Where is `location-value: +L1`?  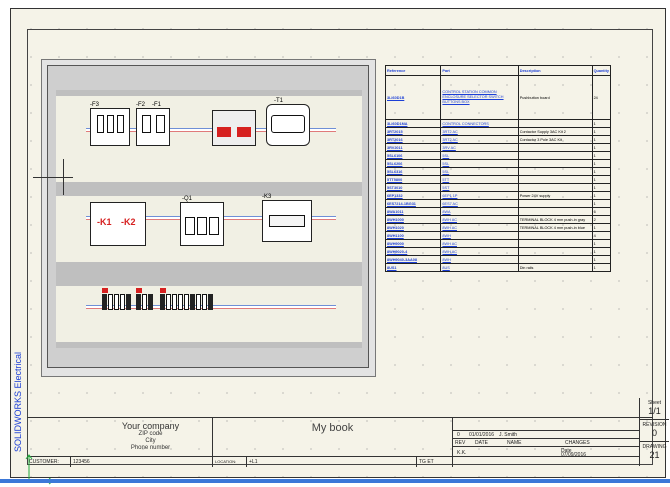 location-value: +L1 is located at coordinates (332, 462).